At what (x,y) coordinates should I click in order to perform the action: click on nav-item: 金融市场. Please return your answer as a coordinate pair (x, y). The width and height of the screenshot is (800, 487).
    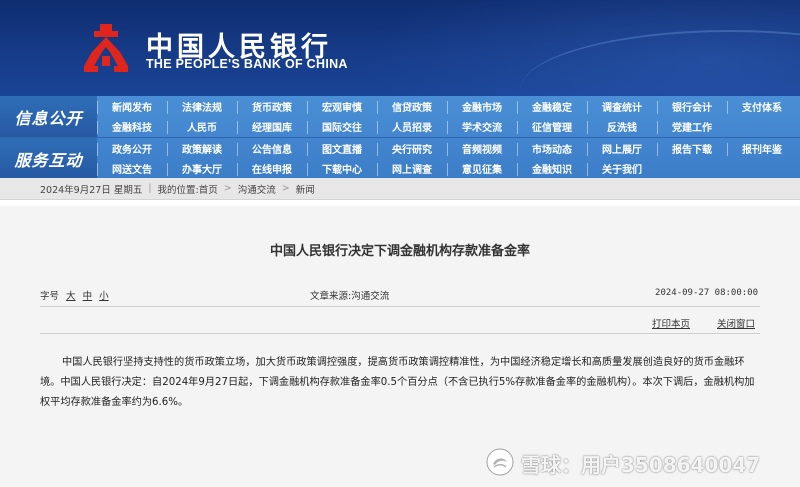
    Looking at the image, I should click on (482, 106).